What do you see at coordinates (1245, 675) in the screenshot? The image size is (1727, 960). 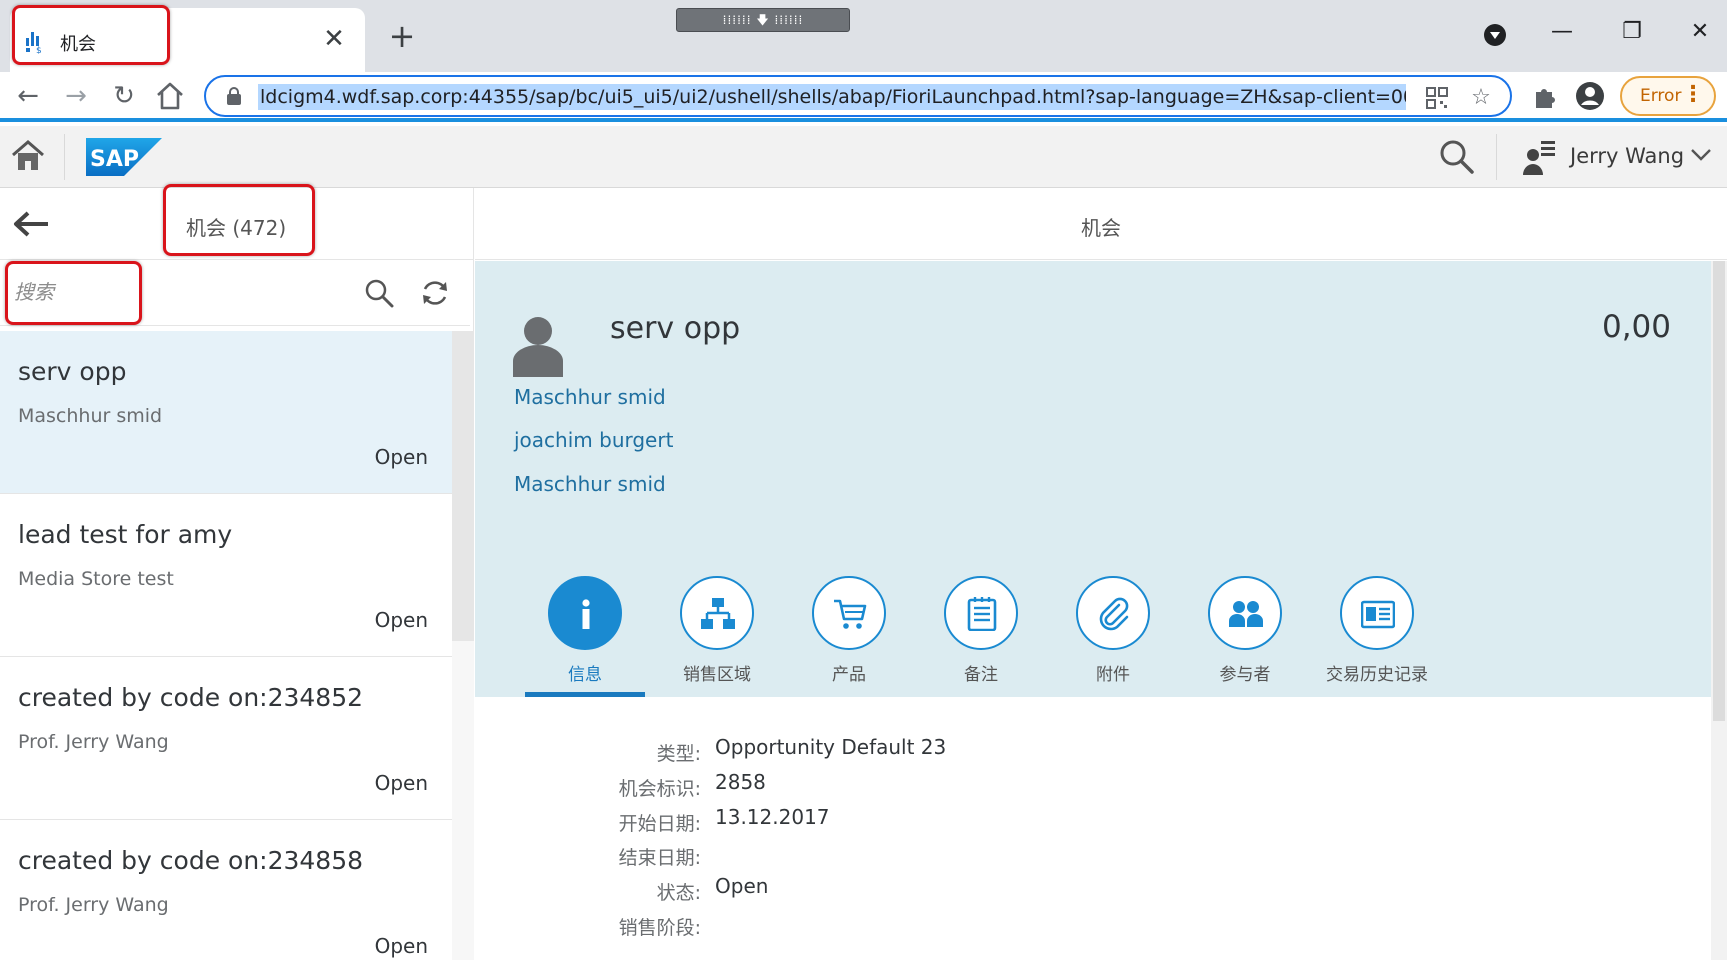 I see `tab-label: 参与者` at bounding box center [1245, 675].